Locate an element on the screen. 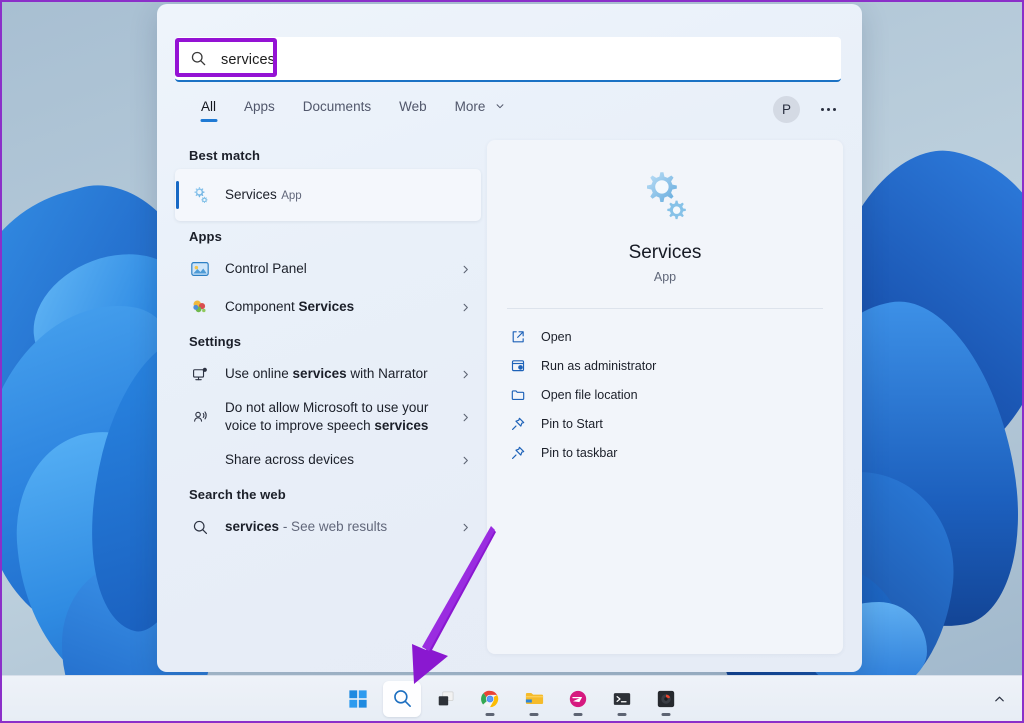 This screenshot has width=1024, height=723. chrome-icon is located at coordinates (490, 699).